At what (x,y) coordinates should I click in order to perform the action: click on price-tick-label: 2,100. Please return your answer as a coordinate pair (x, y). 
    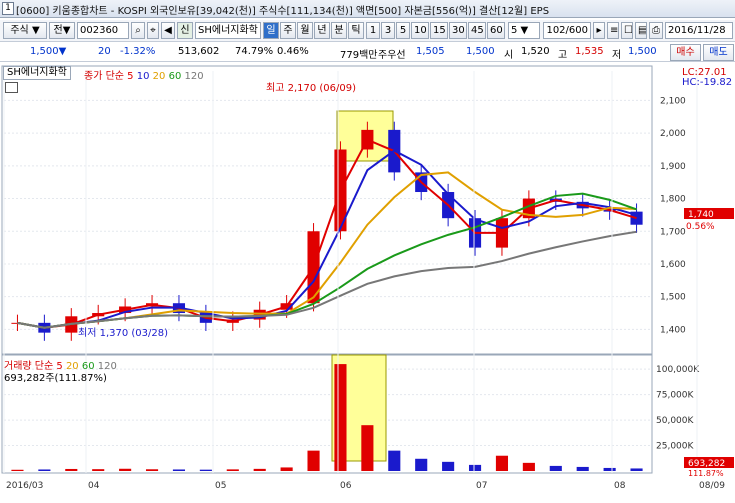
    Looking at the image, I should click on (673, 101).